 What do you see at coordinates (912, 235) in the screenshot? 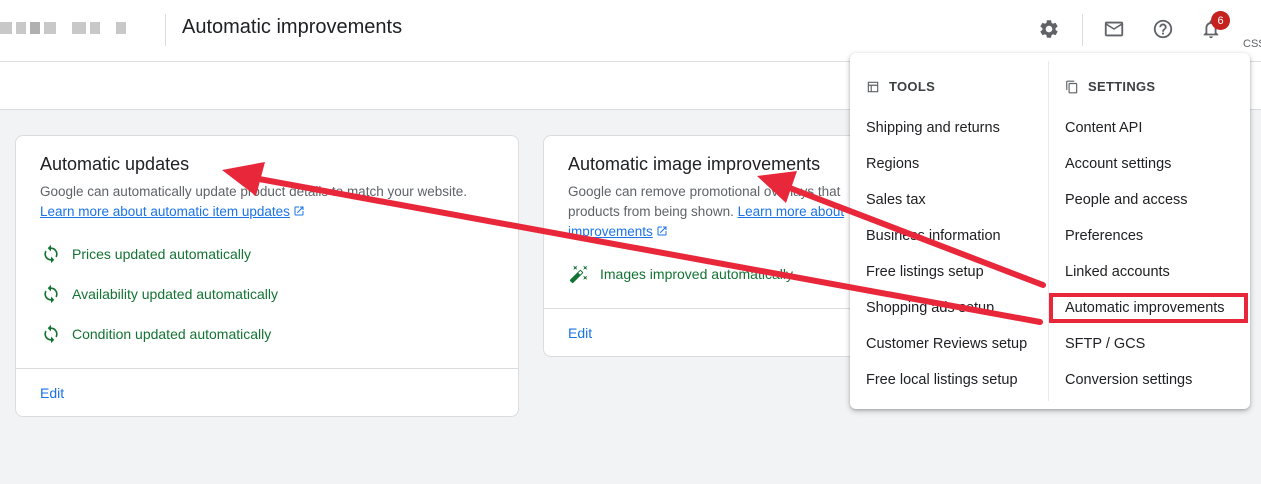
I see `arrow-to-images-title` at bounding box center [912, 235].